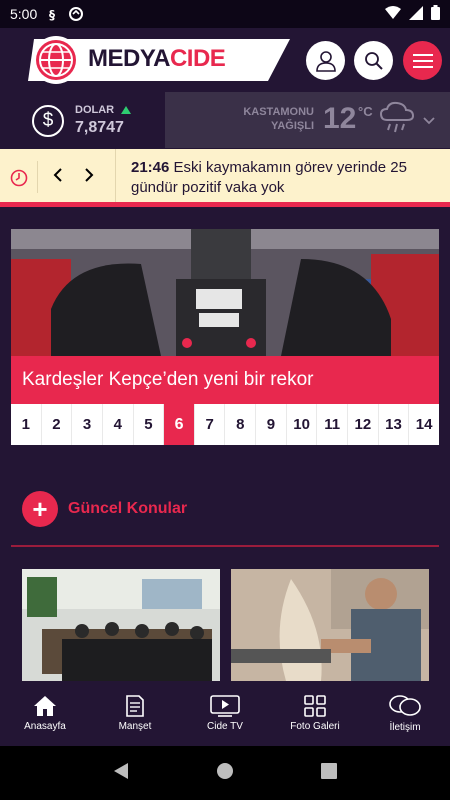 The width and height of the screenshot is (450, 800). I want to click on battery-icon, so click(435, 14).